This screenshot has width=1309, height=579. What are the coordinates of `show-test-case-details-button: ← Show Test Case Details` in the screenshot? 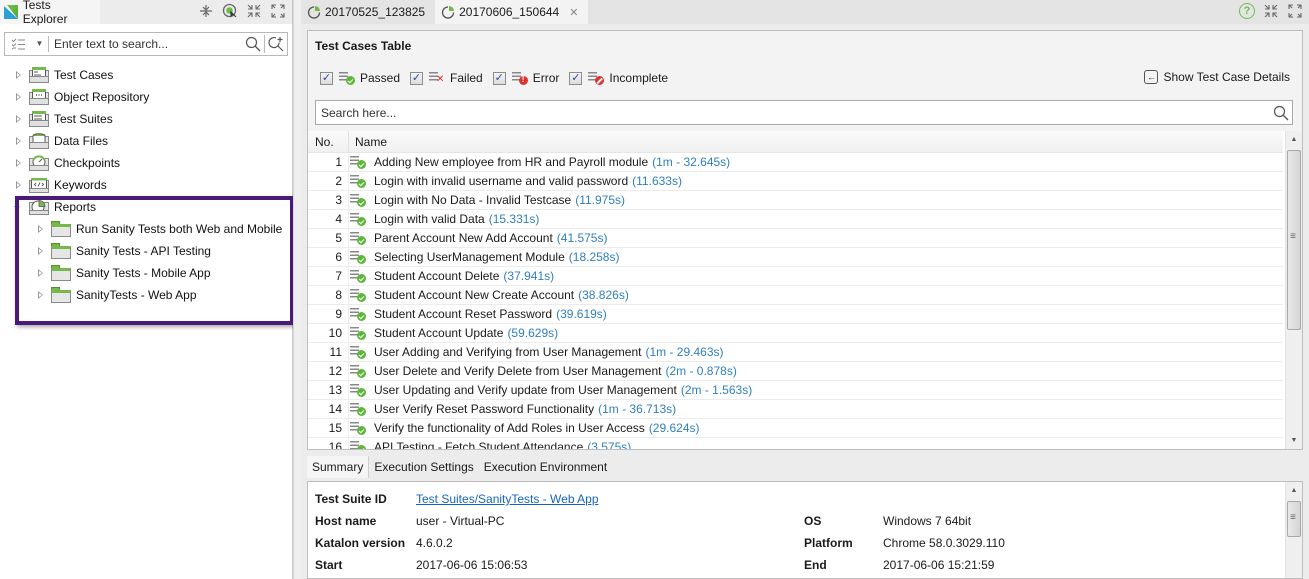 It's located at (1217, 77).